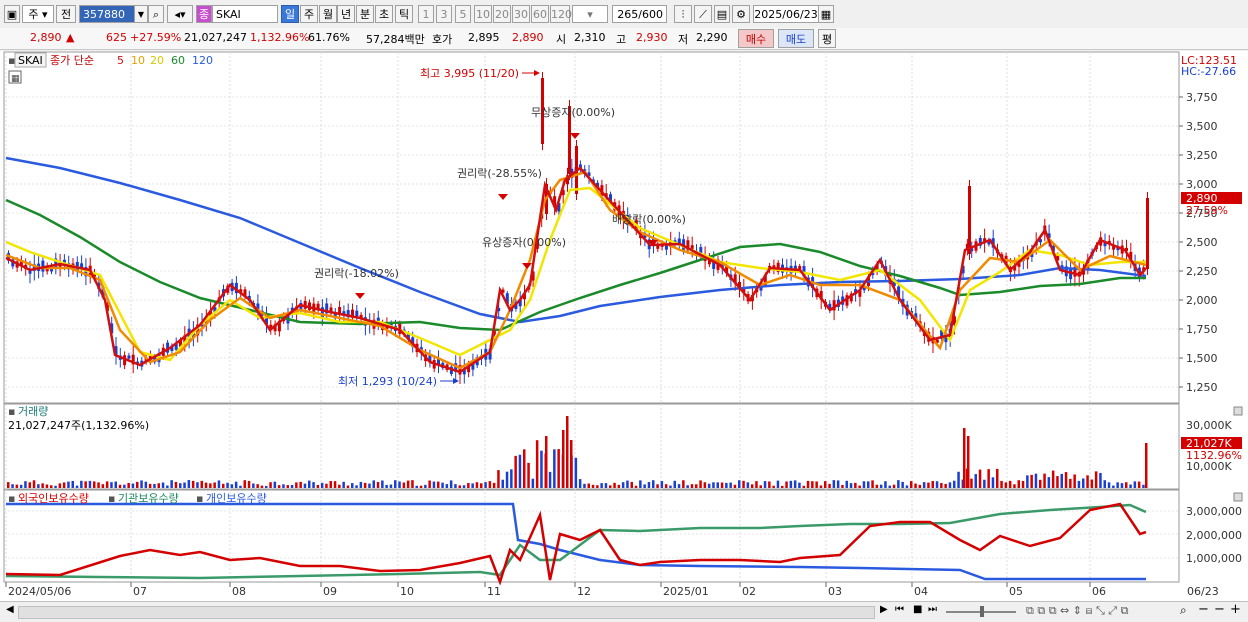 This screenshot has height=622, width=1248. I want to click on period-button-4: 분, so click(365, 14).